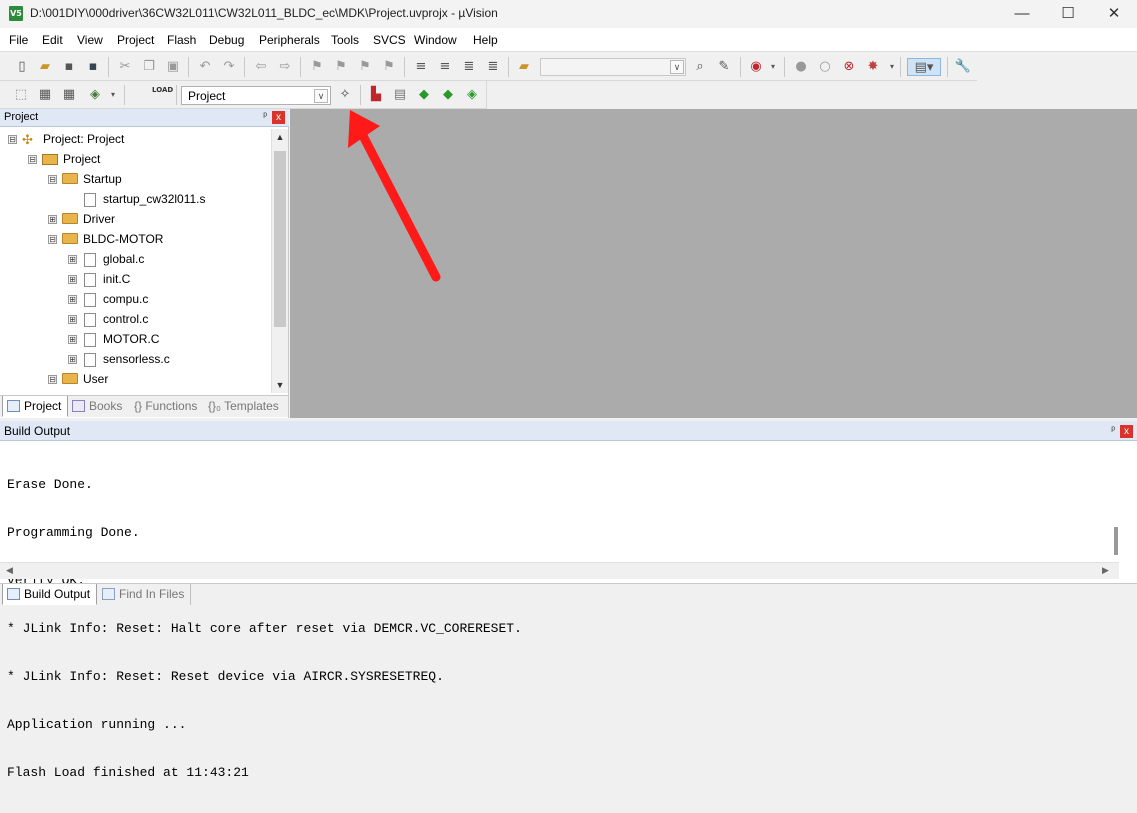  I want to click on project-tree-scrollbar: ▲ ▼, so click(279, 261).